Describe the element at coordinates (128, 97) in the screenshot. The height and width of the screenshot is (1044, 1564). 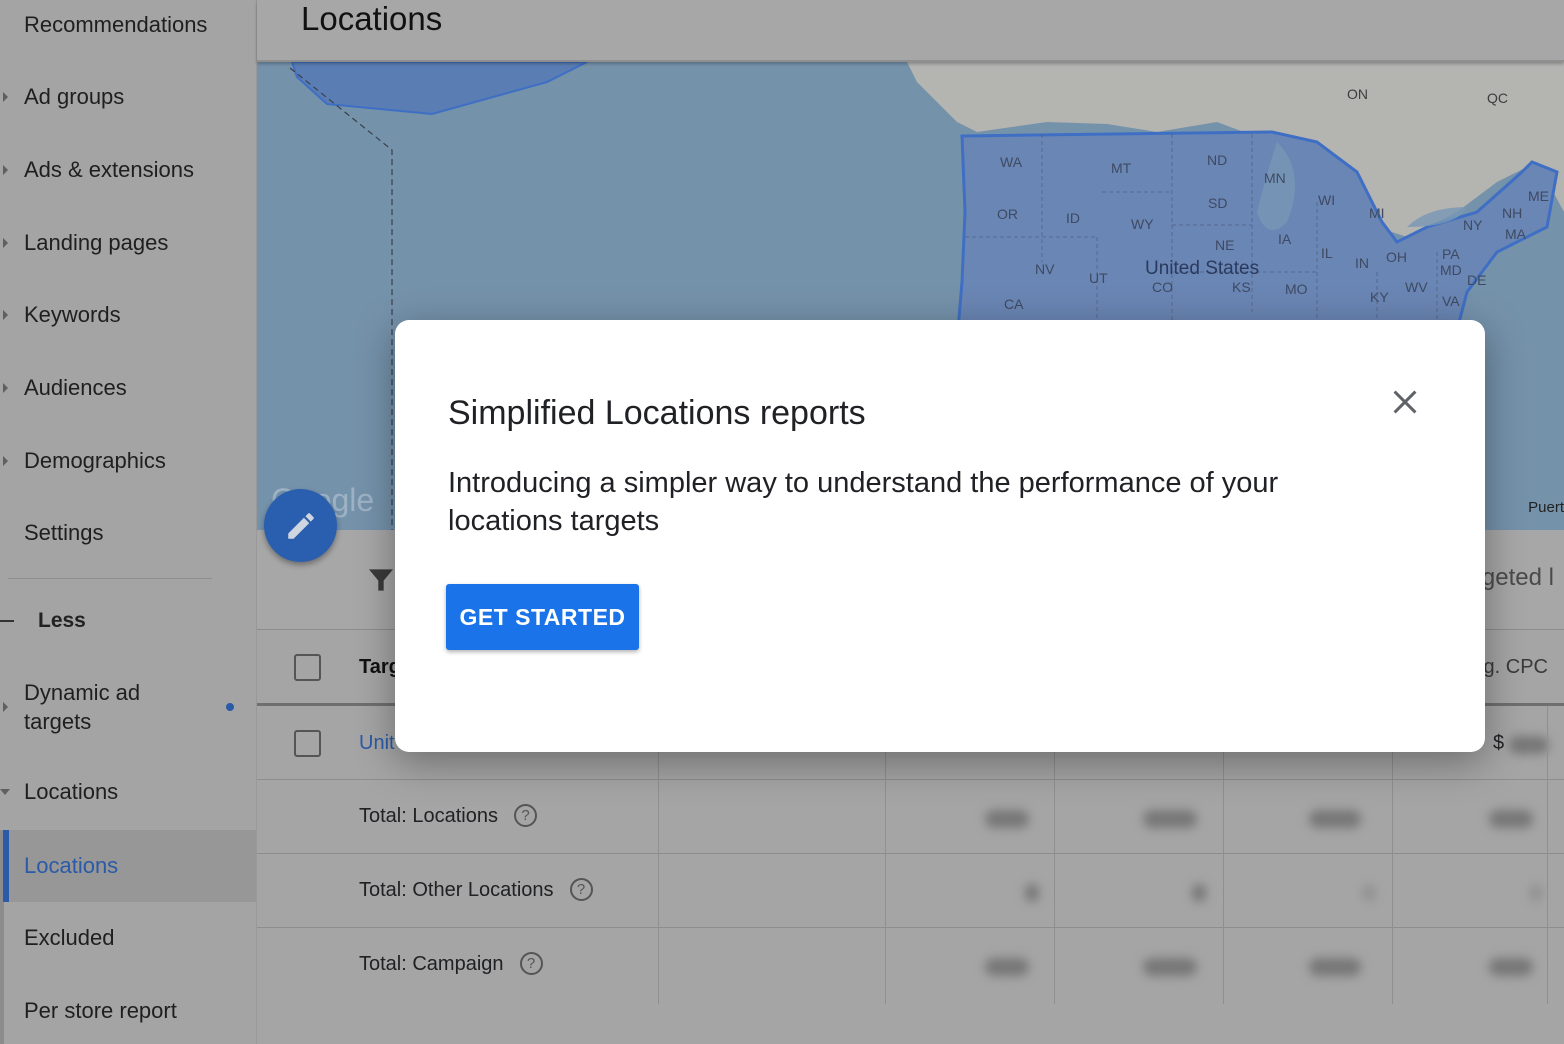
I see `sidebar-item-ad-groups: Ad groups` at that location.